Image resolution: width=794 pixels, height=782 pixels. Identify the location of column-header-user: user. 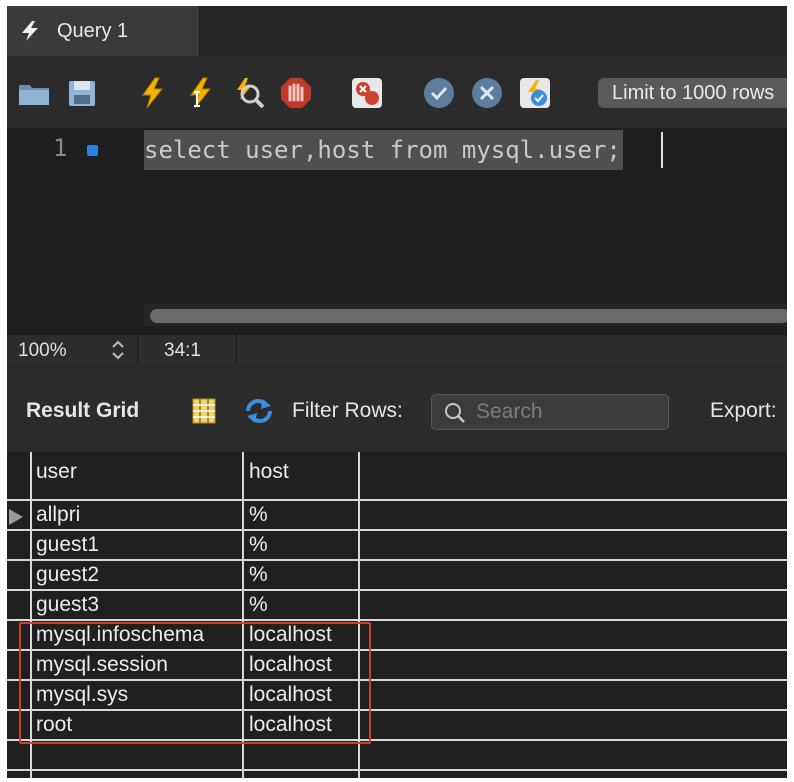
(56, 472).